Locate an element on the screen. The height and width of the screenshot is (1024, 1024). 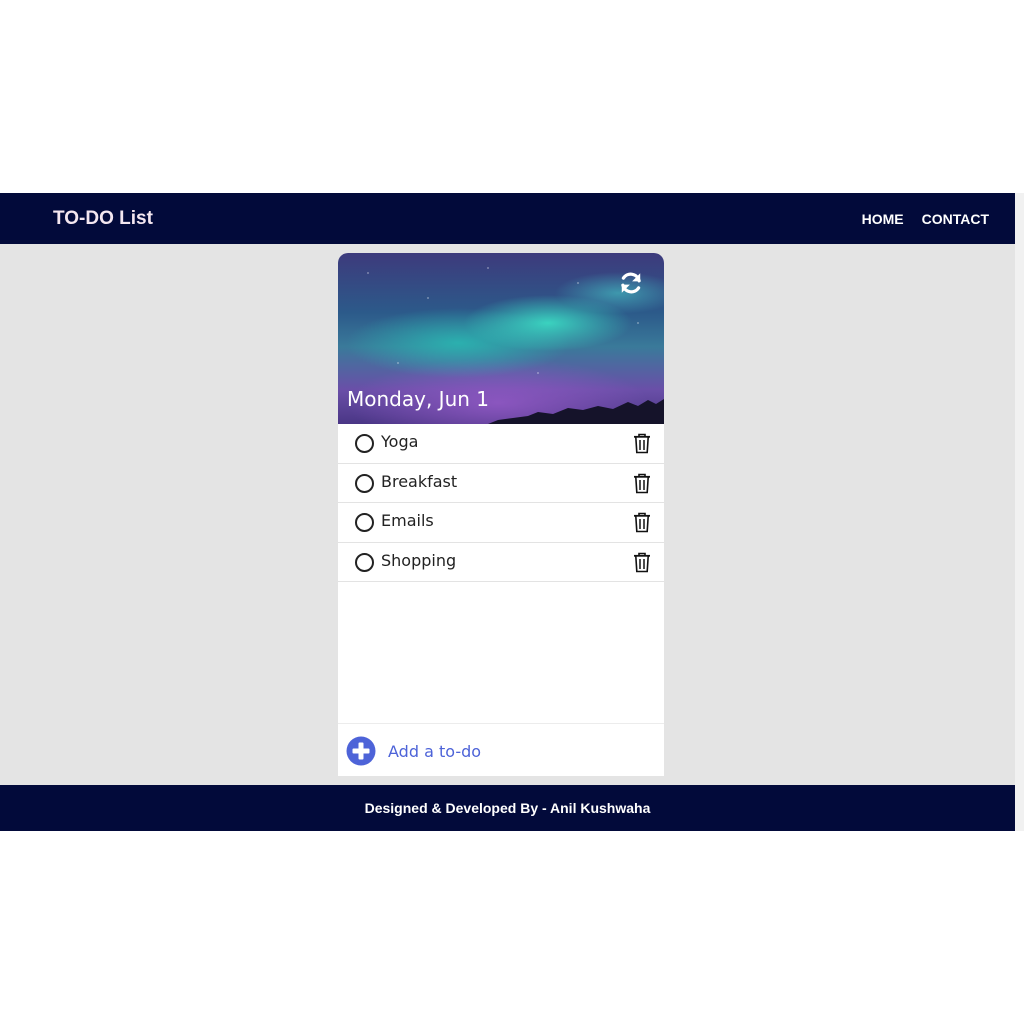
plus-circle-icon is located at coordinates (361, 751).